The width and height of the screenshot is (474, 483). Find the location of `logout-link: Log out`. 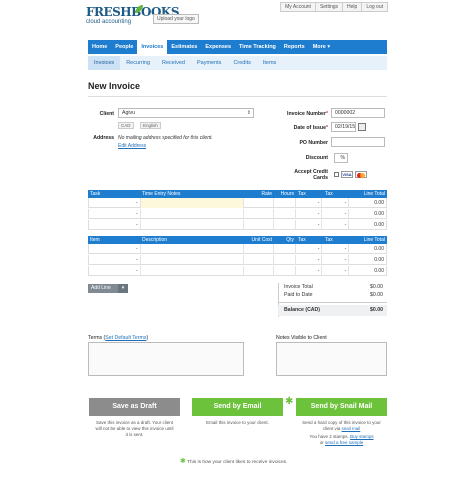

logout-link: Log out is located at coordinates (374, 7).